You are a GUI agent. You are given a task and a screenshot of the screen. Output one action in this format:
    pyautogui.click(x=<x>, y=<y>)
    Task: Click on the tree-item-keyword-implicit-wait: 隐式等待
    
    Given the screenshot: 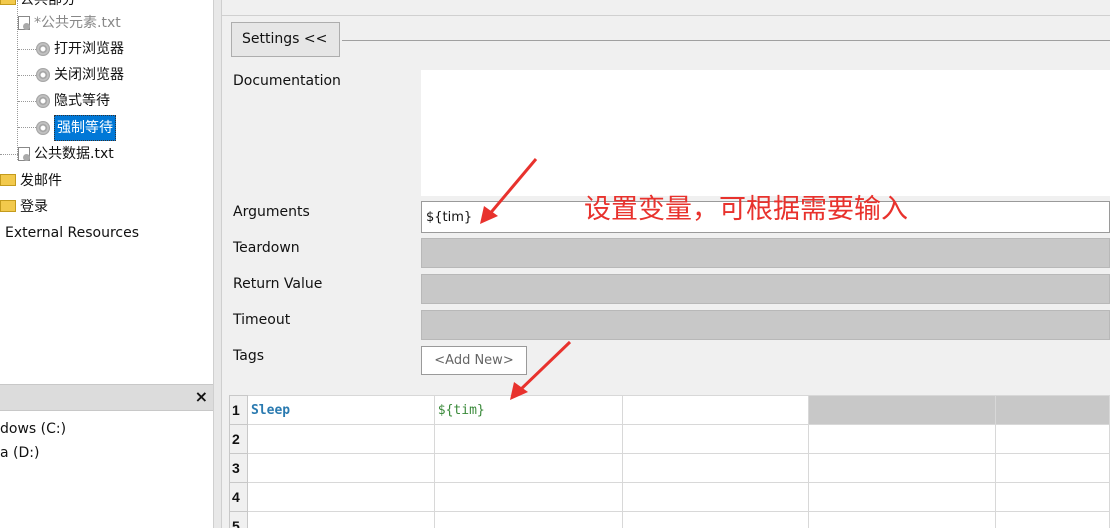 What is the action you would take?
    pyautogui.click(x=73, y=101)
    